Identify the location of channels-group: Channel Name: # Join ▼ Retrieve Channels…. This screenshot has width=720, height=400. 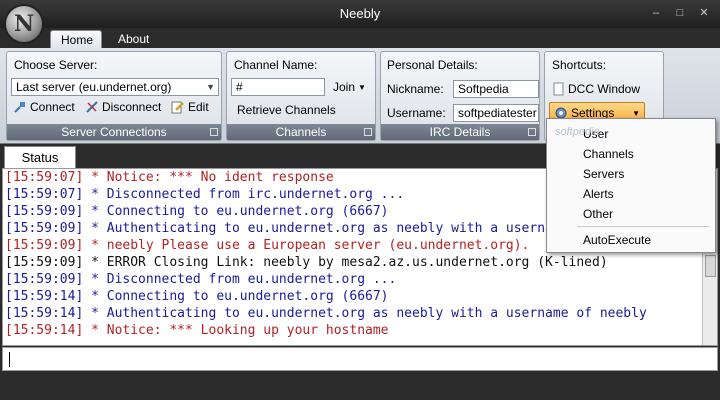
(301, 96).